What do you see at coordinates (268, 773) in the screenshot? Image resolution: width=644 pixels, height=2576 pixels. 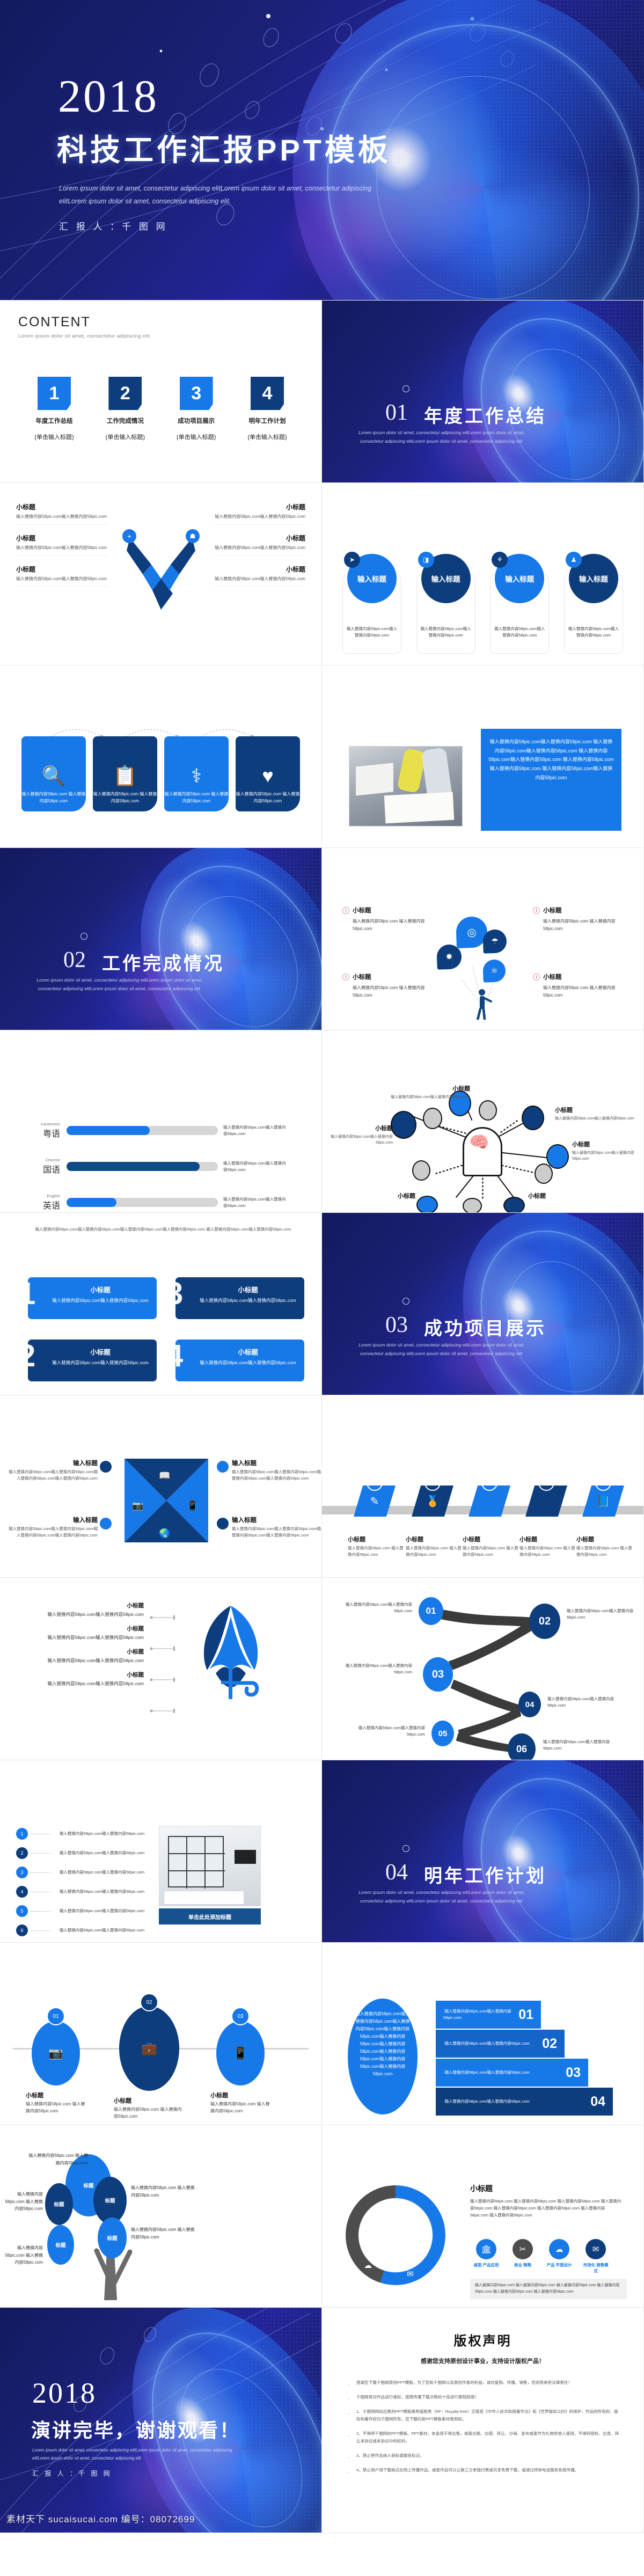 I see `tile: ♥ 输入替换内容58pic.com 输入替换内容58pic.com` at bounding box center [268, 773].